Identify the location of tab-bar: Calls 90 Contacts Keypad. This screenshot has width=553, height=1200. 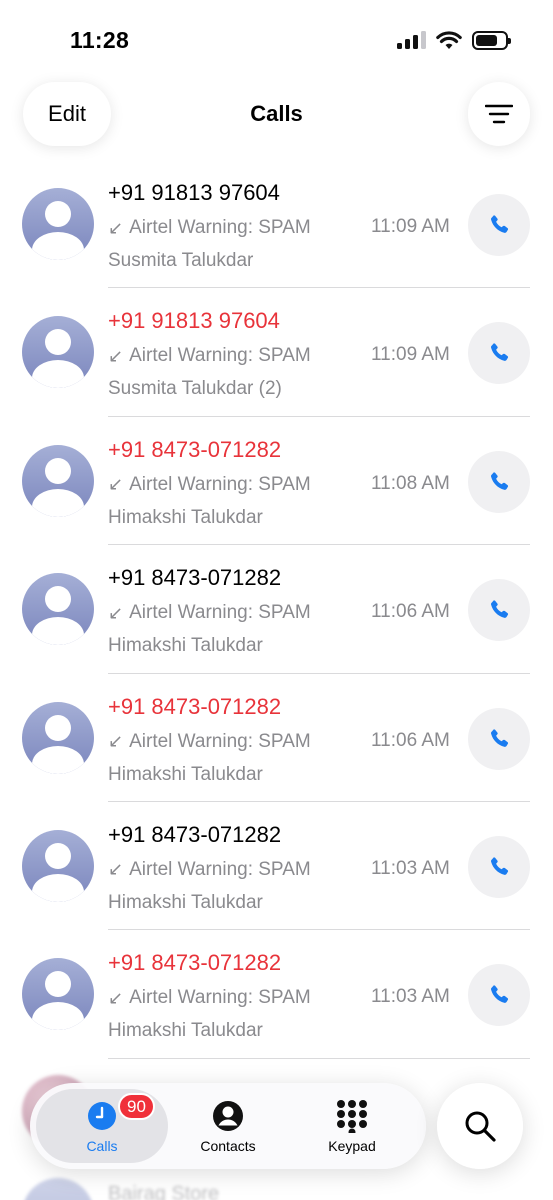
(228, 1126).